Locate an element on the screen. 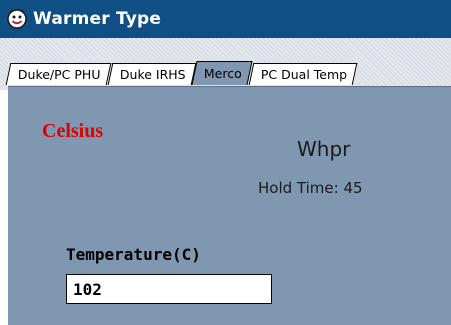 This screenshot has width=451, height=325. temperature-input is located at coordinates (169, 289).